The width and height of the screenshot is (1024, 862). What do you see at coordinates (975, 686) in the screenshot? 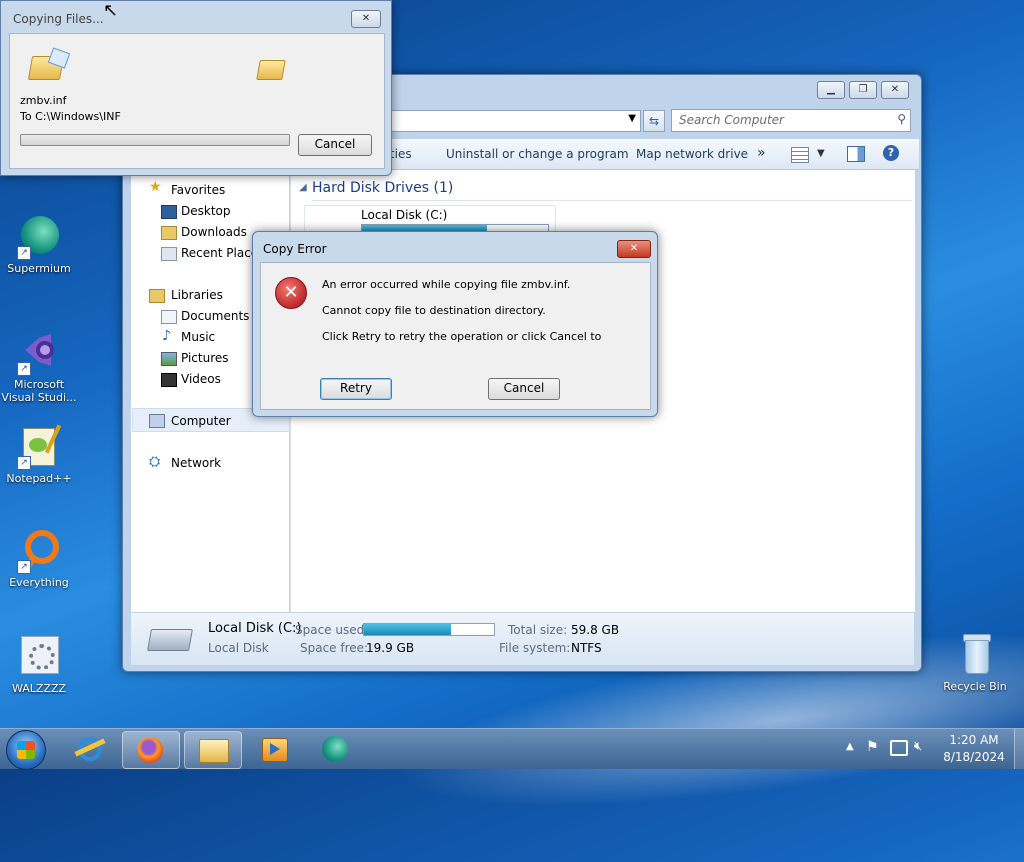
I see `desktop-icon-label: Recycle Bin` at bounding box center [975, 686].